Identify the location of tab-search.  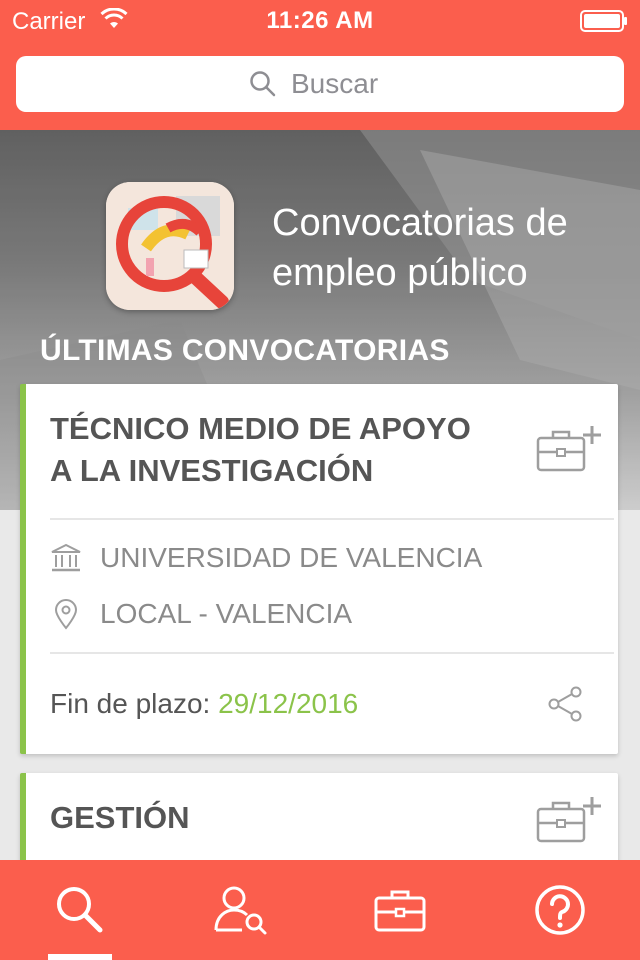
(80, 910).